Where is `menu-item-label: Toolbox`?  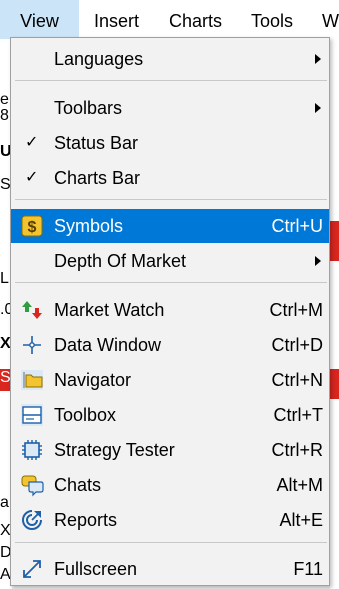 menu-item-label: Toolbox is located at coordinates (85, 415).